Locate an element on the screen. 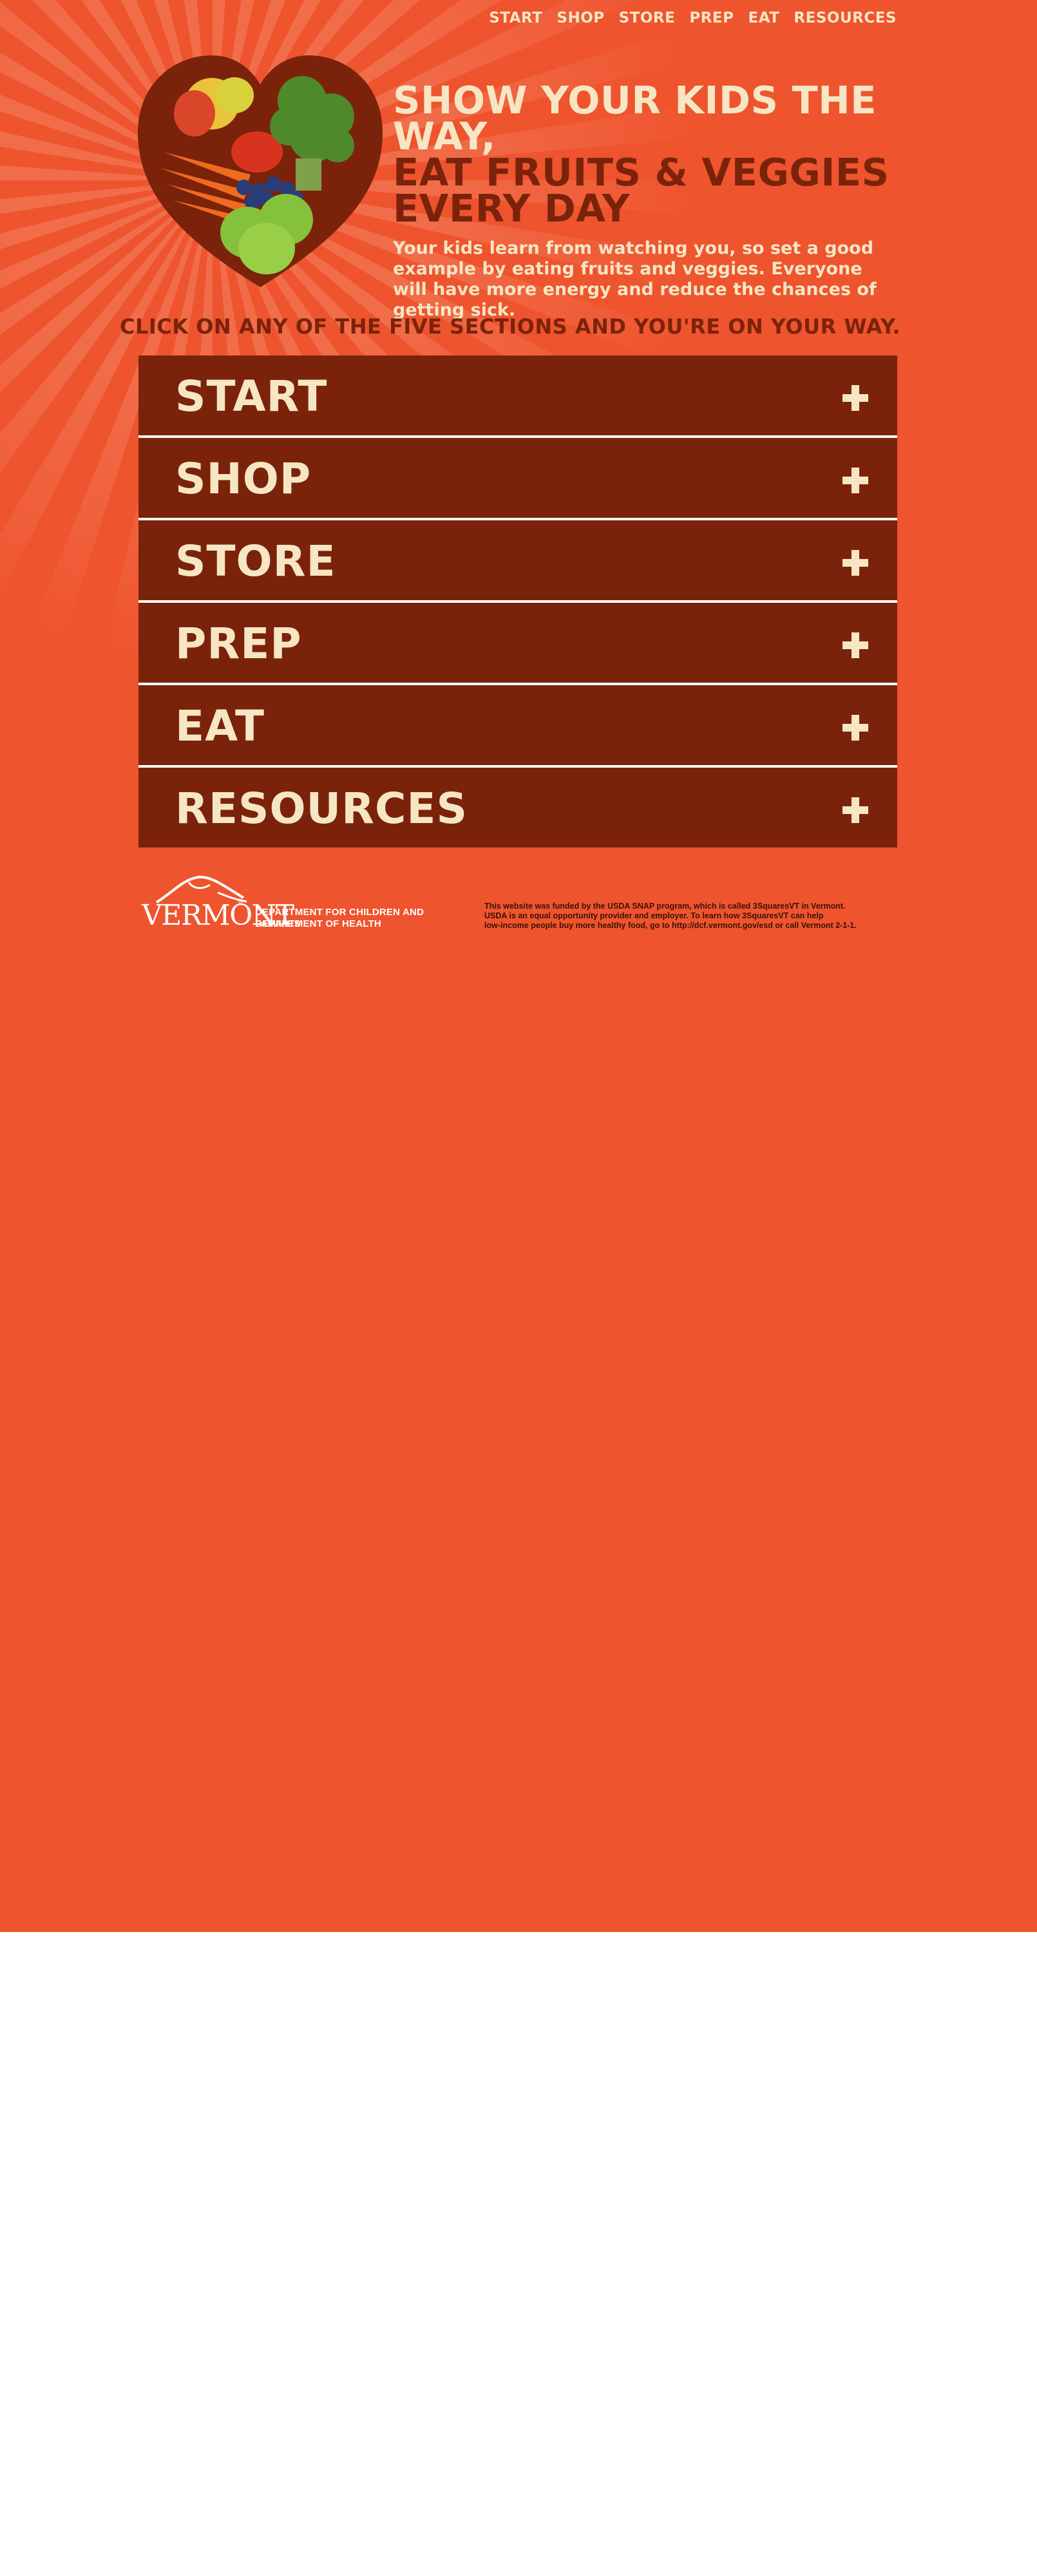  headline-line-1: SHOW YOUR KIDS THE WAY, is located at coordinates (635, 118).